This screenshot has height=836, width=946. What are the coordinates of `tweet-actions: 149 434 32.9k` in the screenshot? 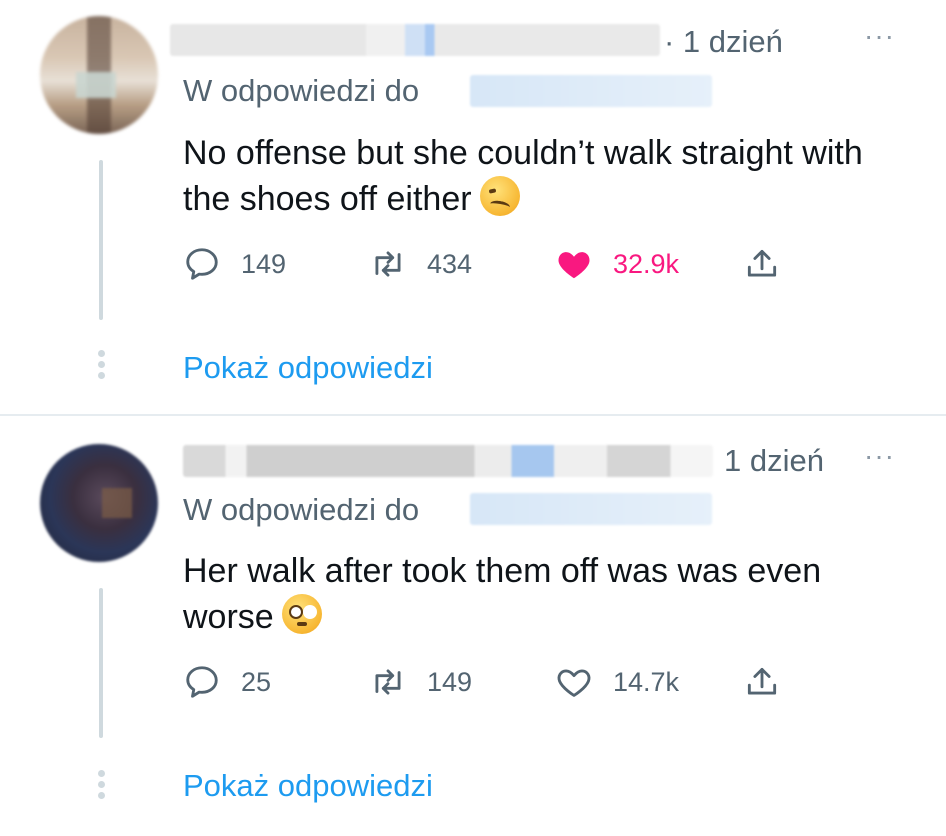 It's located at (493, 264).